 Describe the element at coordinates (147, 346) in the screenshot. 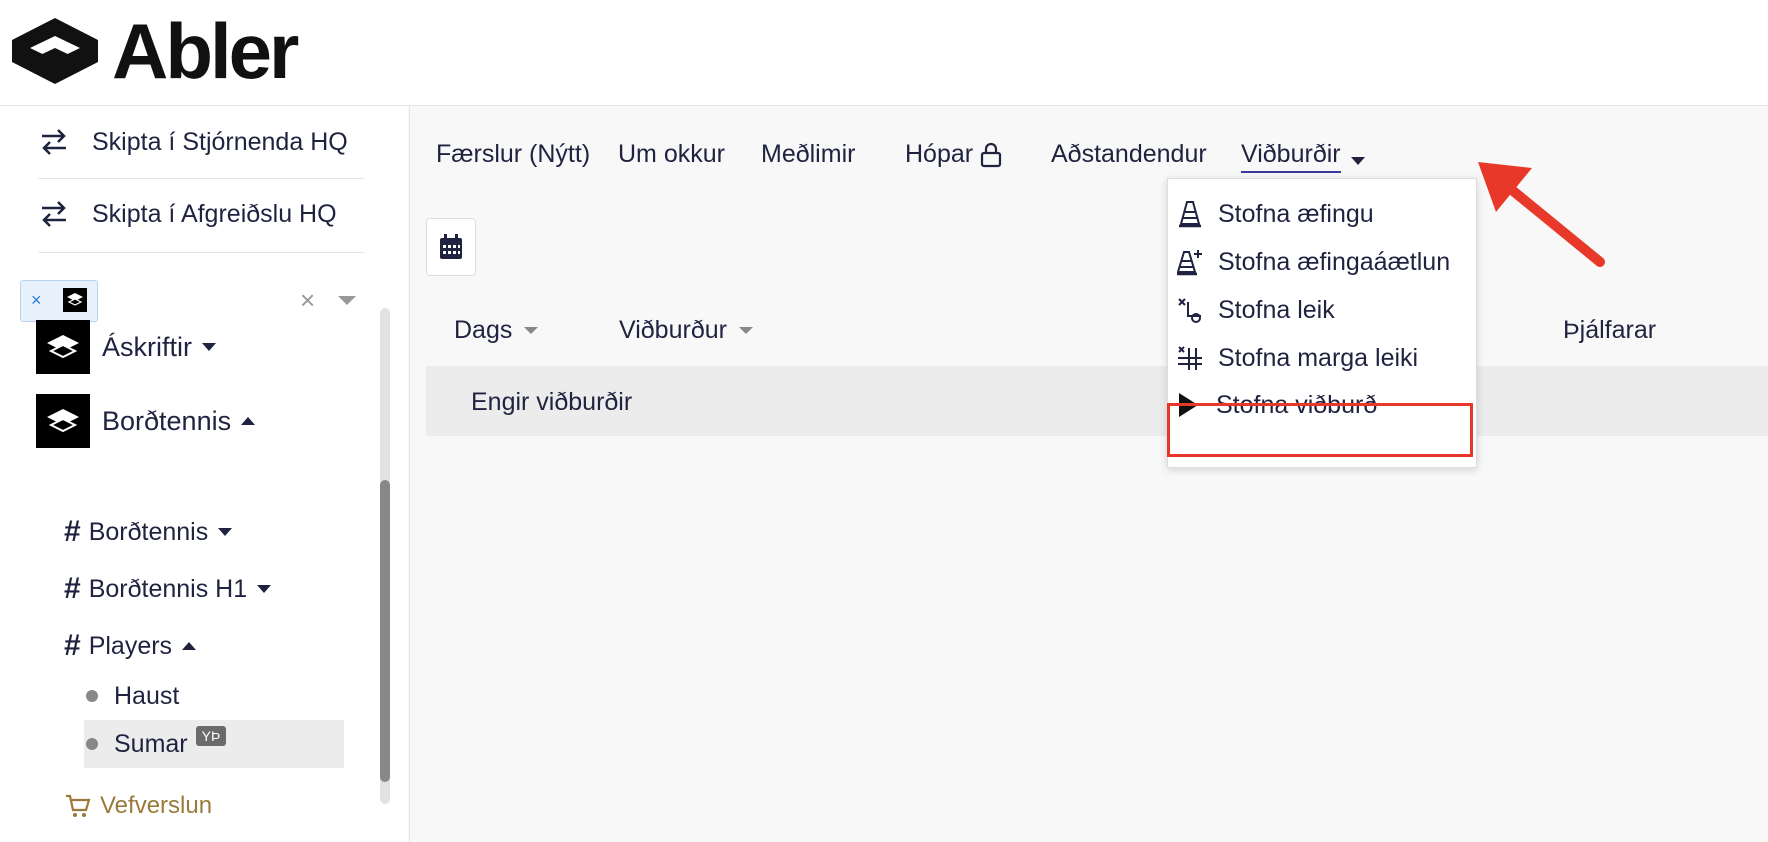

I see `org-label: Áskriftir` at that location.